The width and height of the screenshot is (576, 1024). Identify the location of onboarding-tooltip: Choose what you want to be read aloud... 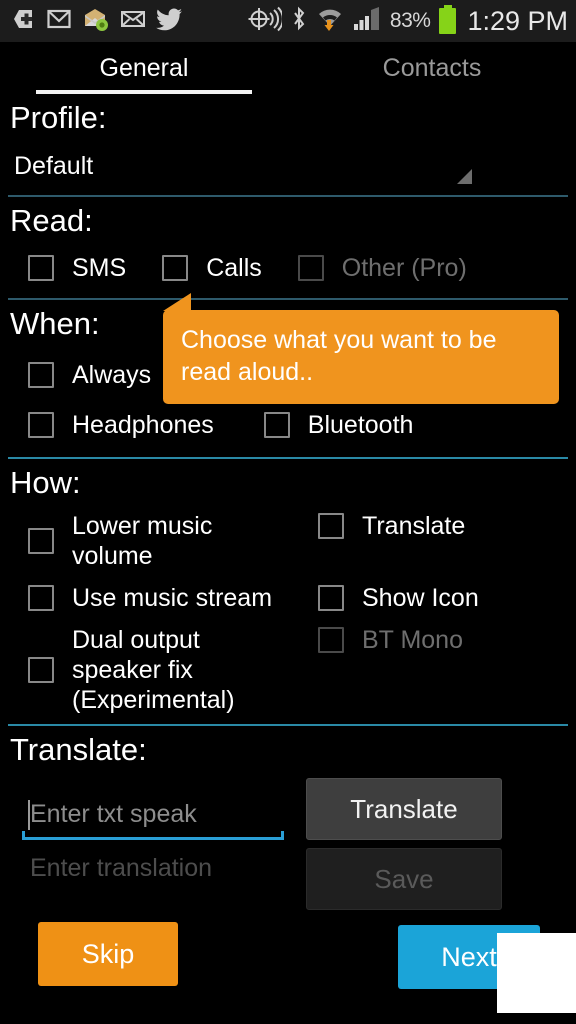
(361, 348).